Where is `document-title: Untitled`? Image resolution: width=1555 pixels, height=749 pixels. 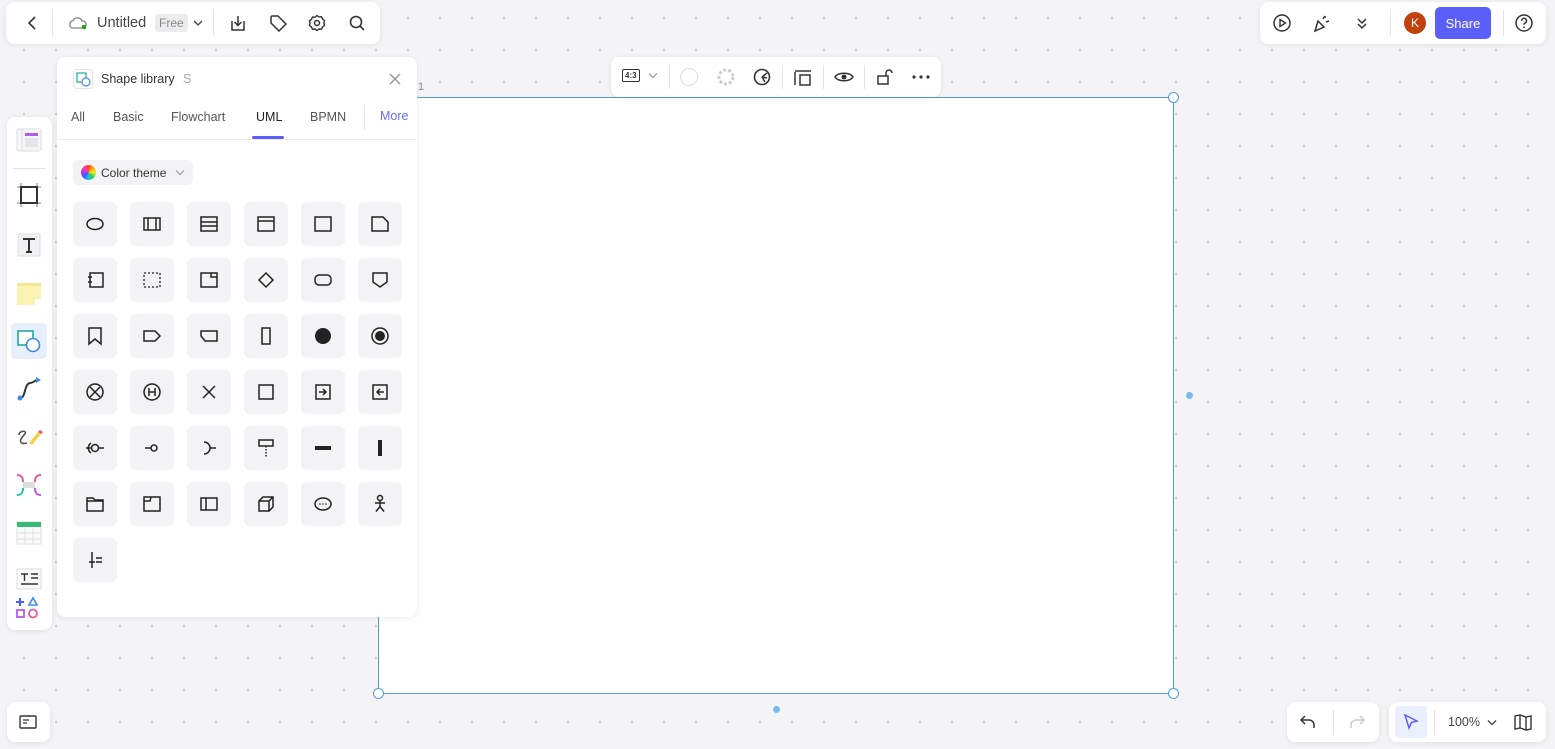
document-title: Untitled is located at coordinates (121, 23).